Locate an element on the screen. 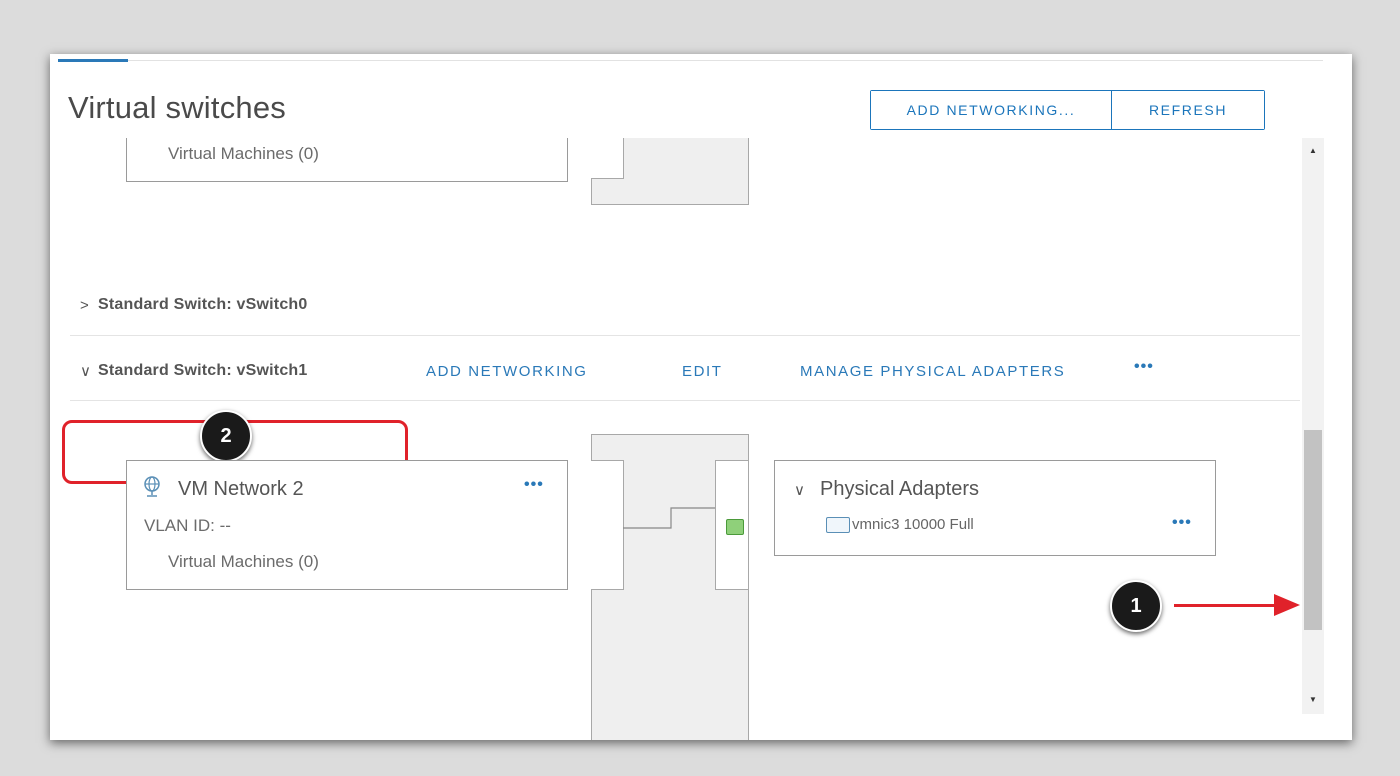  physical-adapter-label: vmnic3 10000 Full is located at coordinates (913, 524).